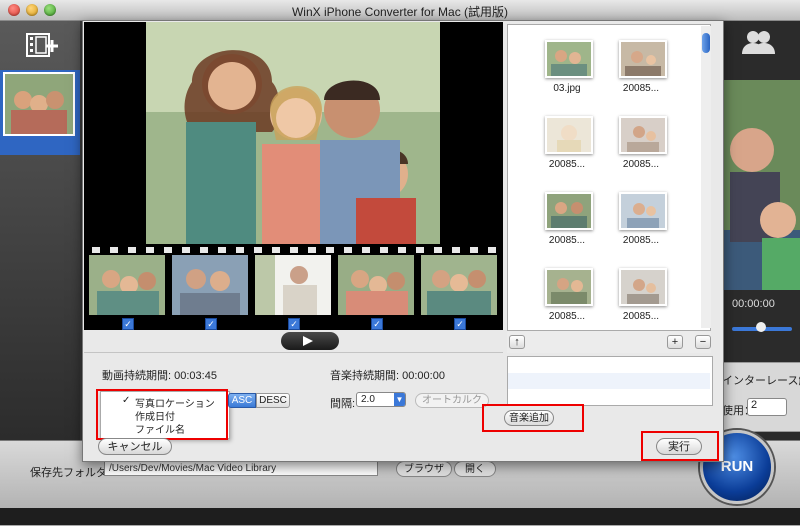 Image resolution: width=800 pixels, height=526 pixels. What do you see at coordinates (241, 468) in the screenshot?
I see `output-folder-field: /Users/Dev/Movies/Mac Video Library` at bounding box center [241, 468].